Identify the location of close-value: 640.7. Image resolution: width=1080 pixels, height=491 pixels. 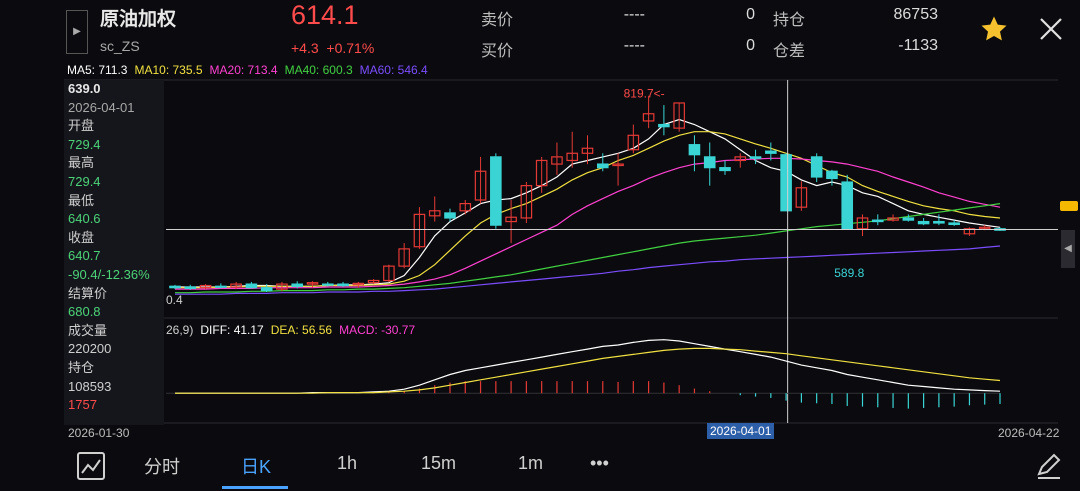
(84, 256).